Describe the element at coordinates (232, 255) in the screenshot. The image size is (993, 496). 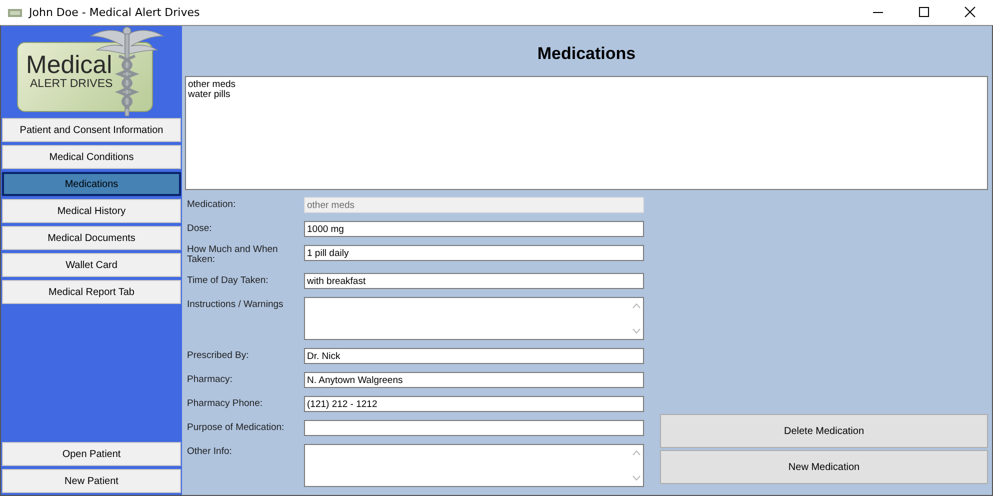
I see `field-label: How Much and When Taken:` at that location.